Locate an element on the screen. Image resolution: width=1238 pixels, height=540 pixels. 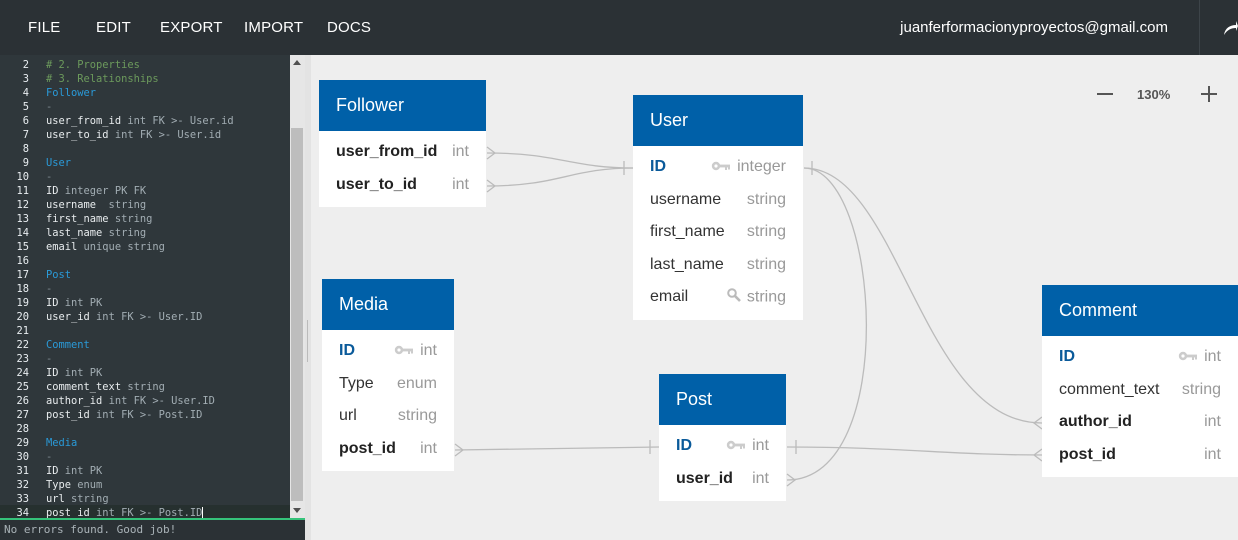
editor-line: 19 ID int PK is located at coordinates (145, 303).